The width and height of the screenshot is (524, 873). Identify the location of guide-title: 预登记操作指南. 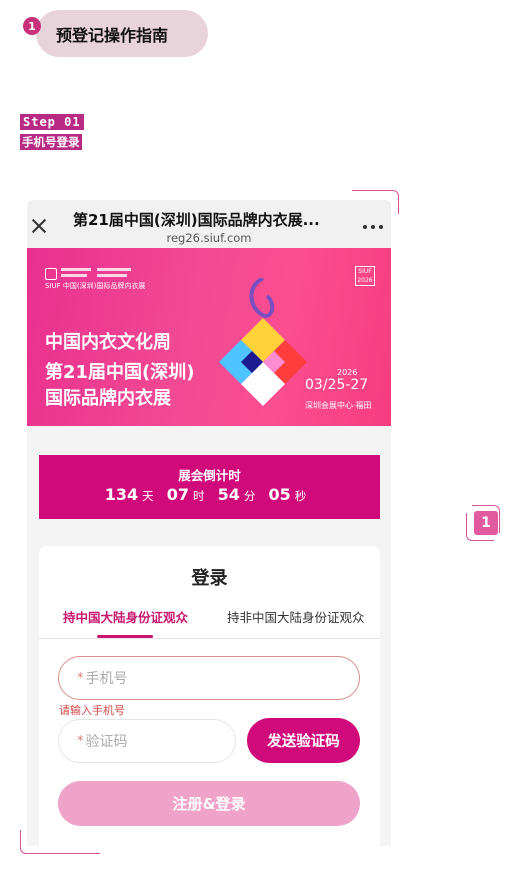
(112, 35).